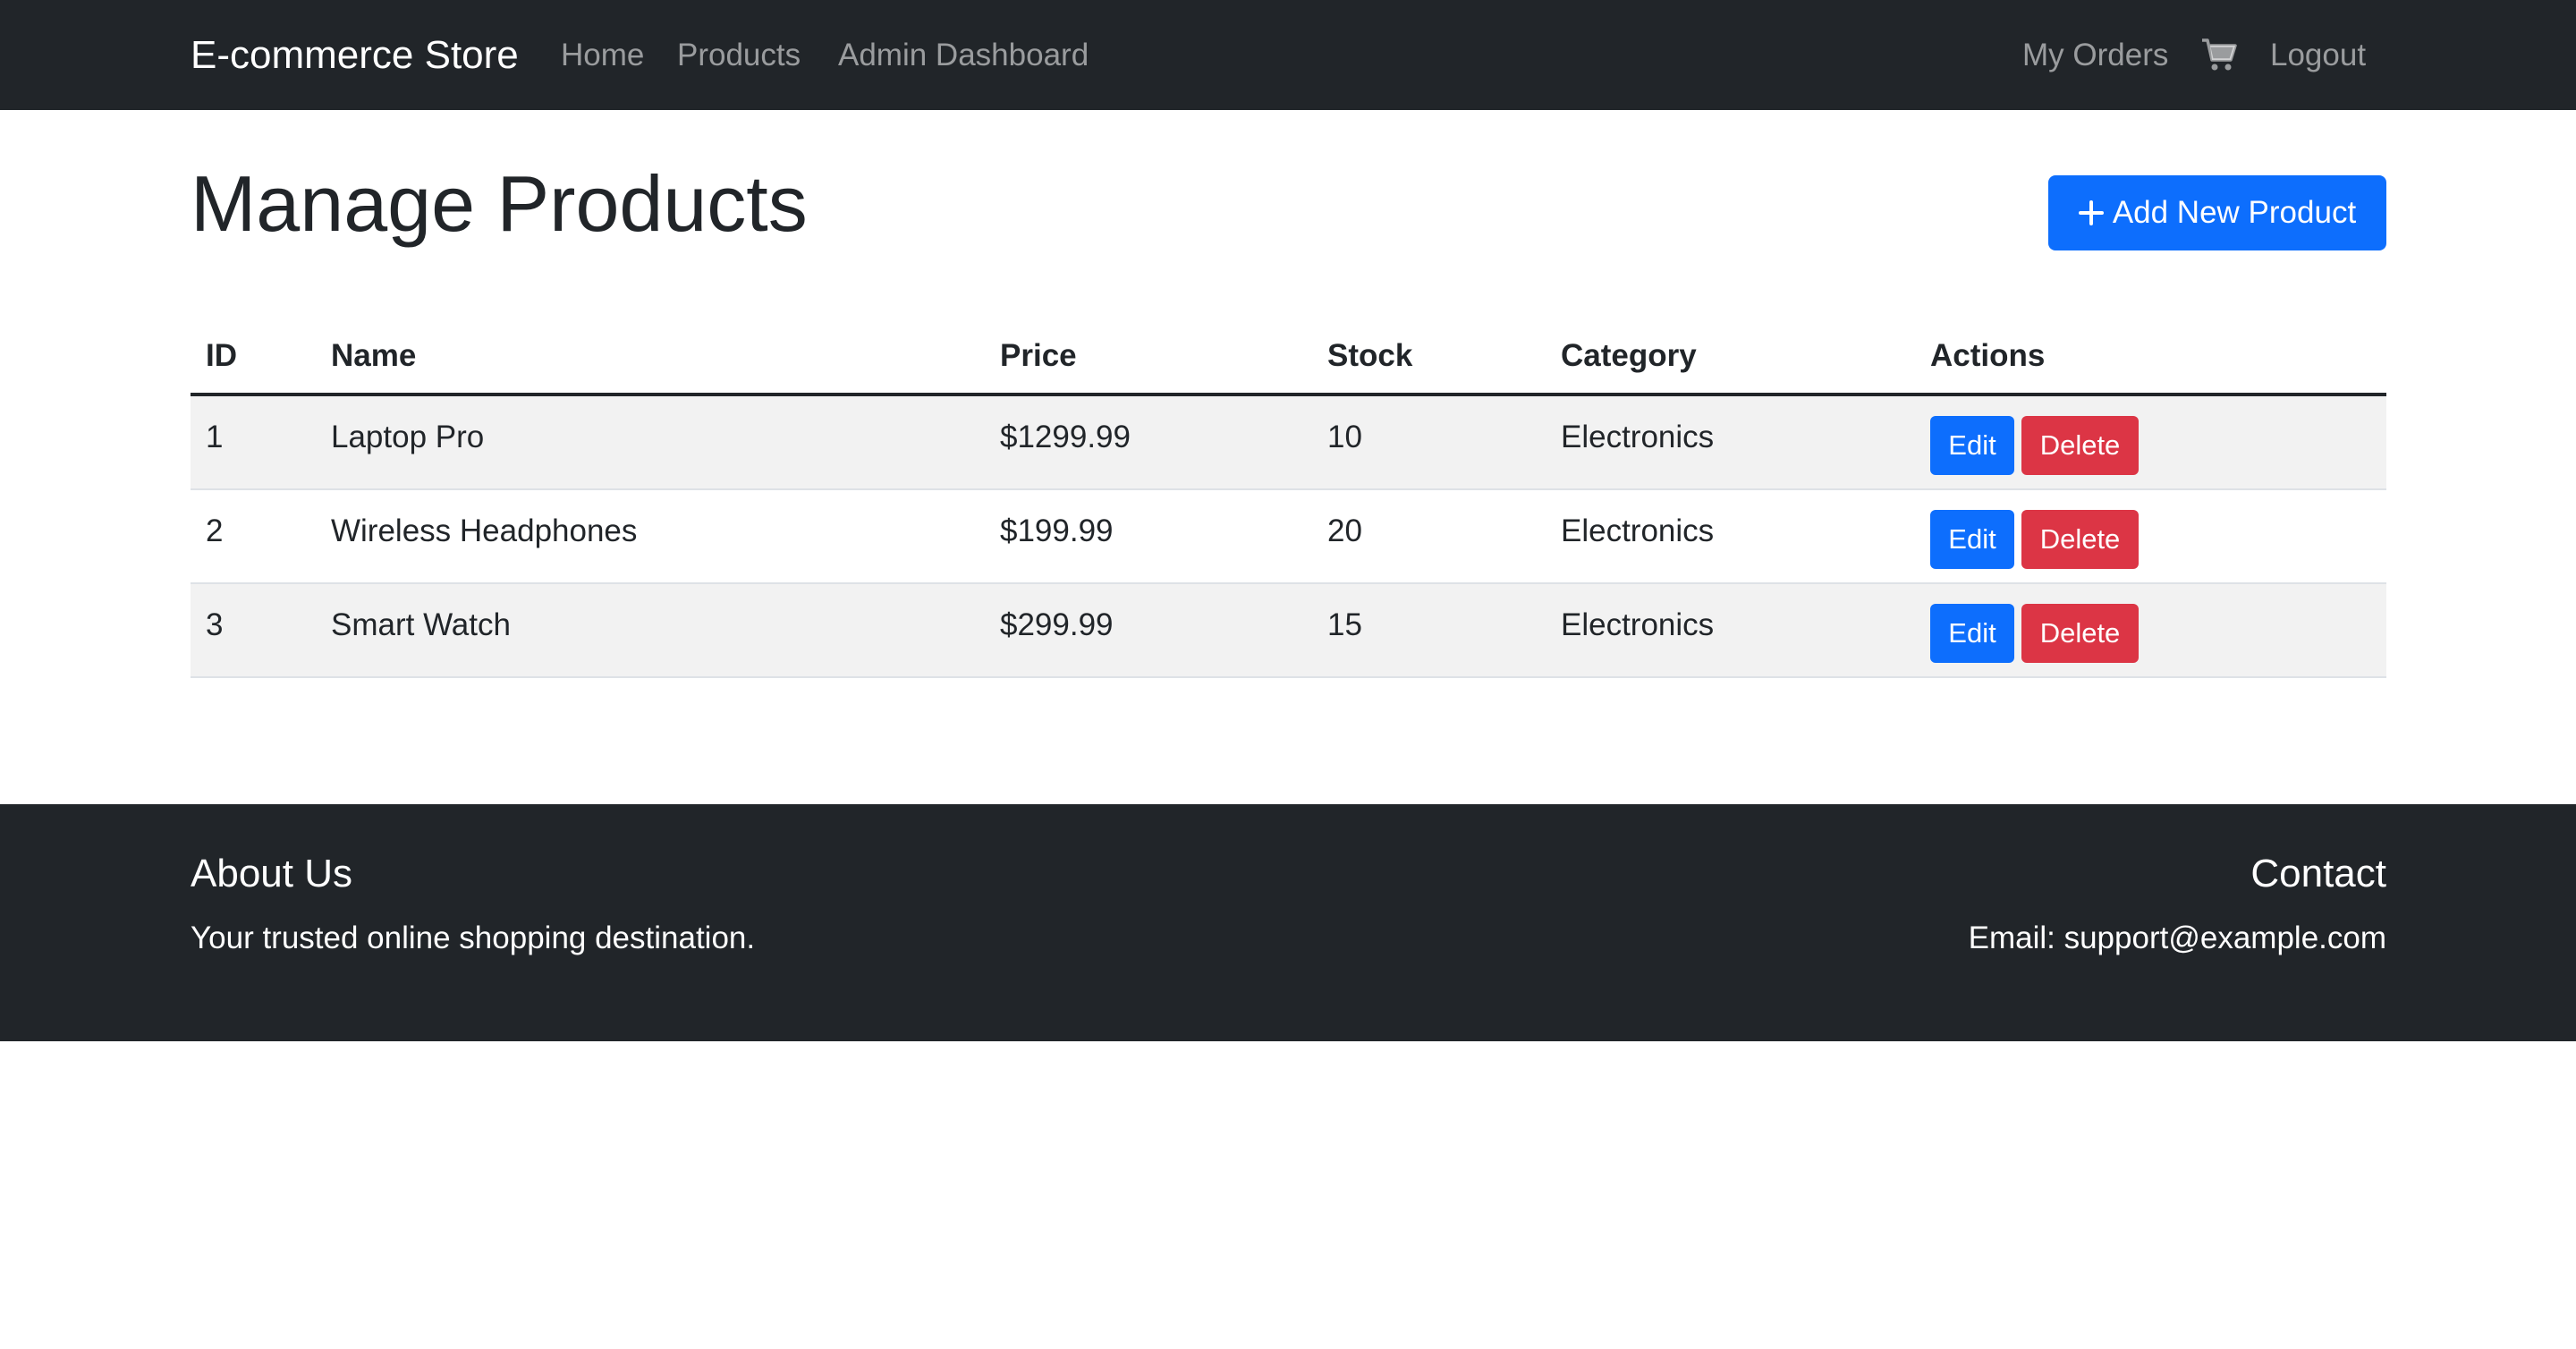  What do you see at coordinates (215, 437) in the screenshot?
I see `cell-id: 1` at bounding box center [215, 437].